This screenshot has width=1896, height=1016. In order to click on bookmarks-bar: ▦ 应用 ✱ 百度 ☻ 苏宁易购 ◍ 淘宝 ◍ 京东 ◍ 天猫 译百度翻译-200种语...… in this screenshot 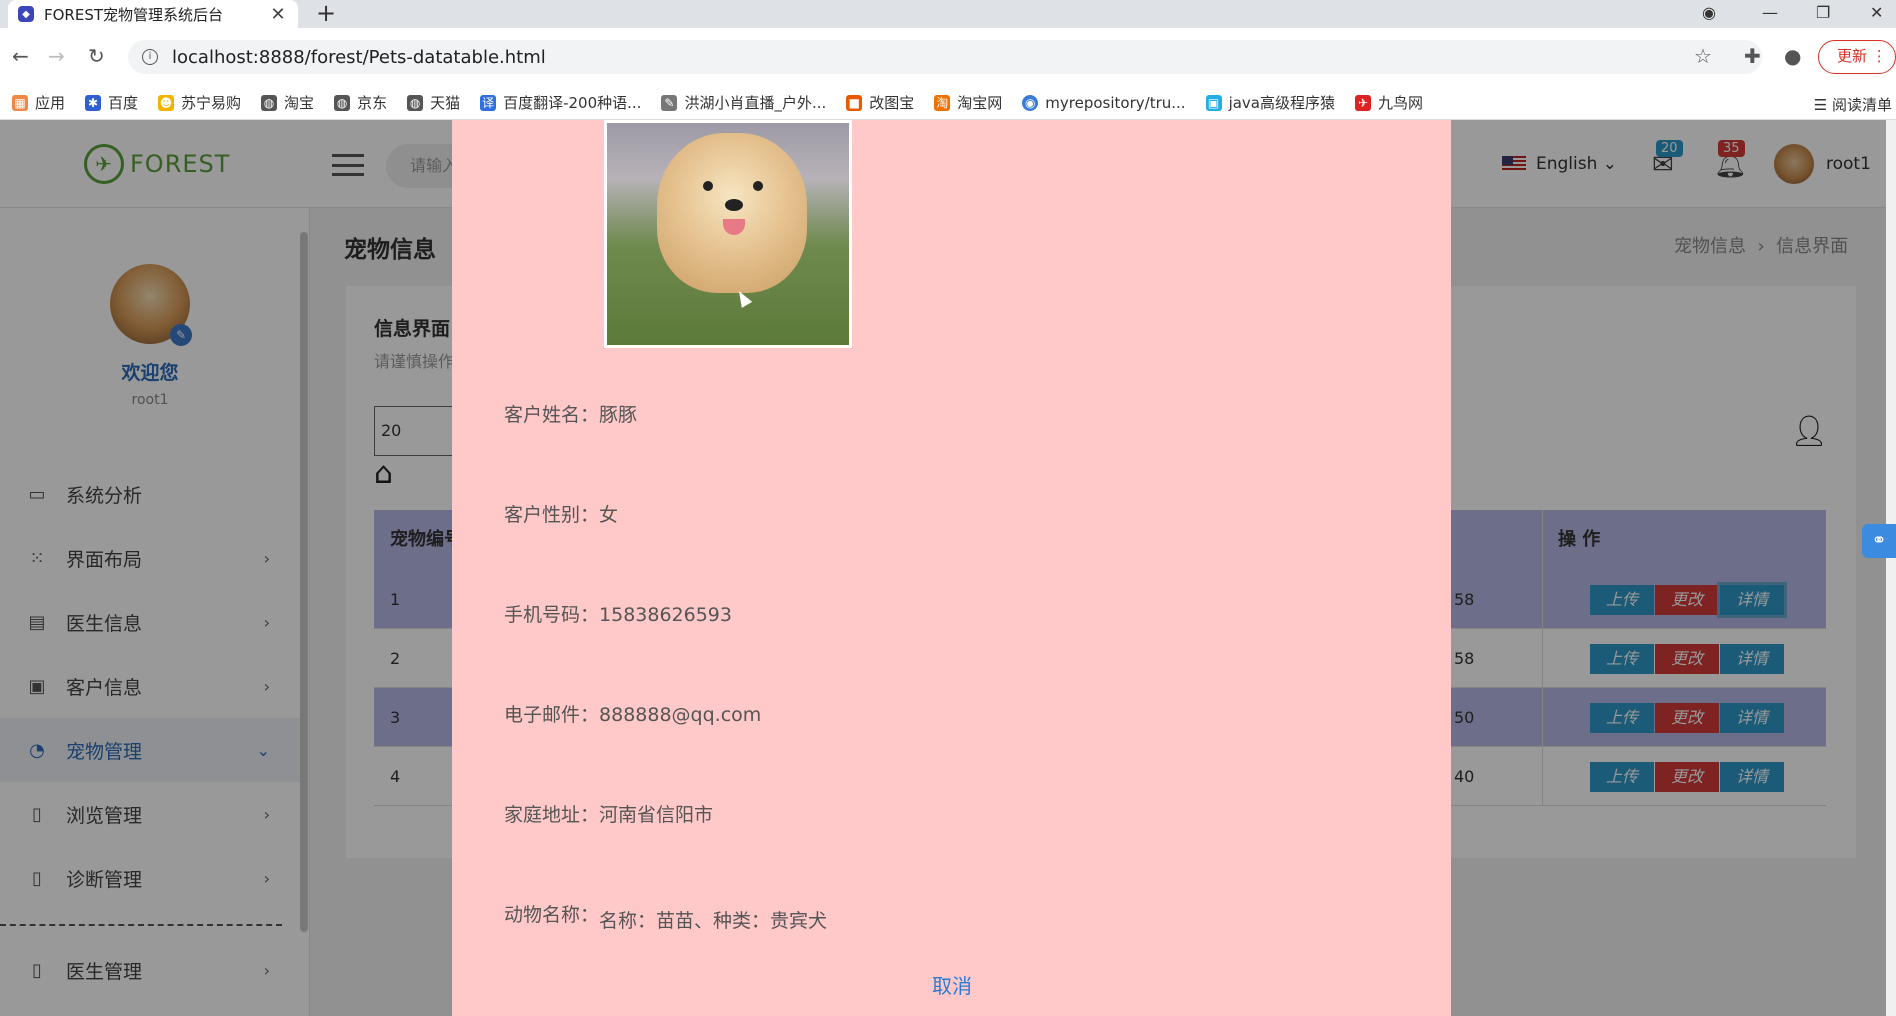, I will do `click(948, 103)`.